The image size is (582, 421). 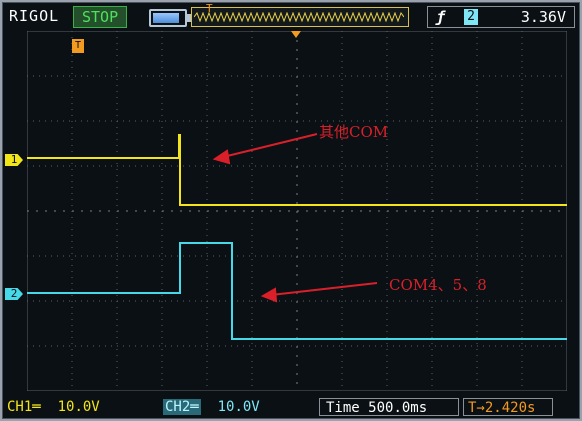 What do you see at coordinates (178, 407) in the screenshot?
I see `ch2-label: CH2` at bounding box center [178, 407].